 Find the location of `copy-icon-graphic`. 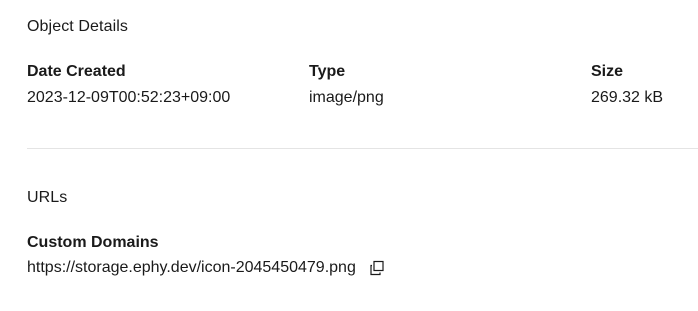

copy-icon-graphic is located at coordinates (377, 268).